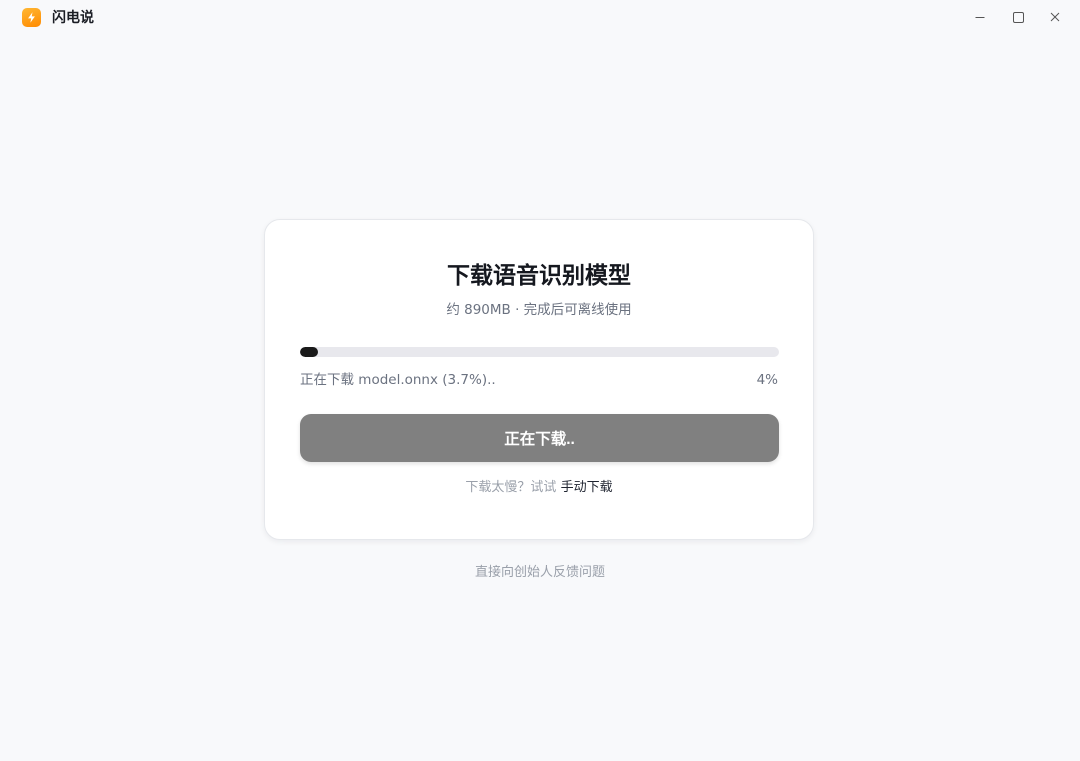 The height and width of the screenshot is (761, 1080). I want to click on close-icon, so click(1055, 17).